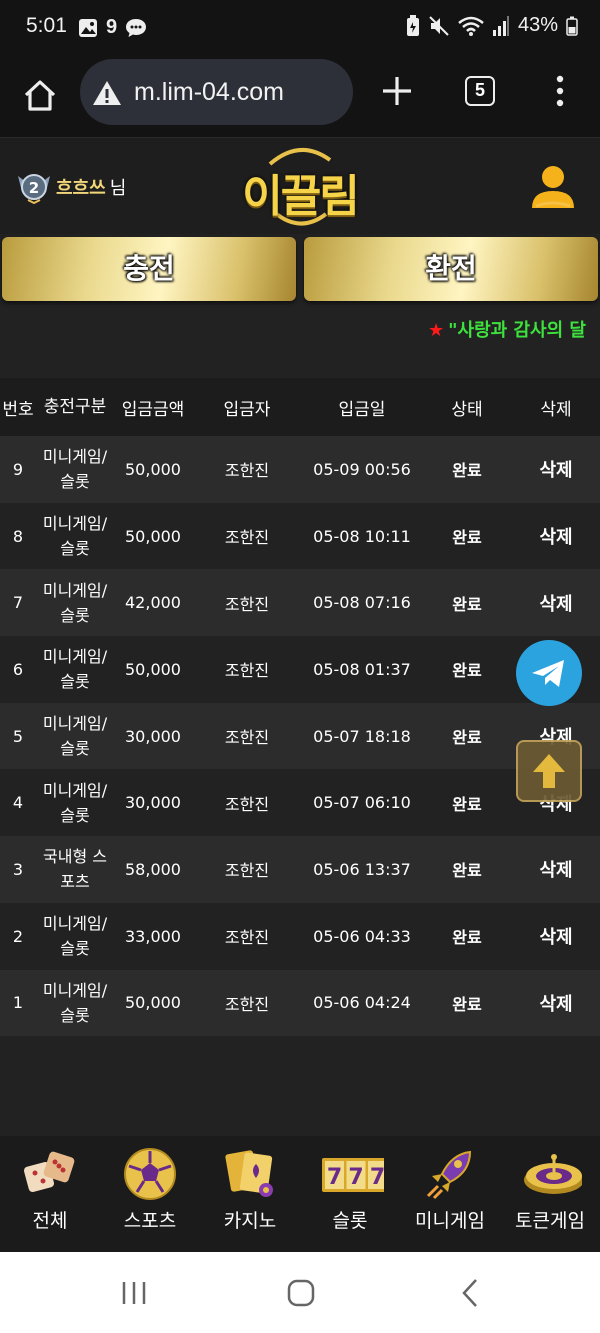  Describe the element at coordinates (136, 27) in the screenshot. I see `chat-icon` at that location.